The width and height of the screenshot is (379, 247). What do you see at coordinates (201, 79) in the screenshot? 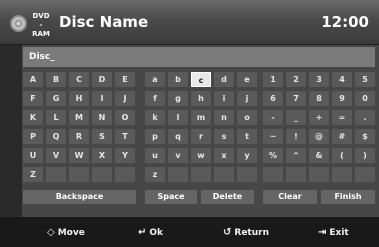
I see `keyboard-key-selected: c` at bounding box center [201, 79].